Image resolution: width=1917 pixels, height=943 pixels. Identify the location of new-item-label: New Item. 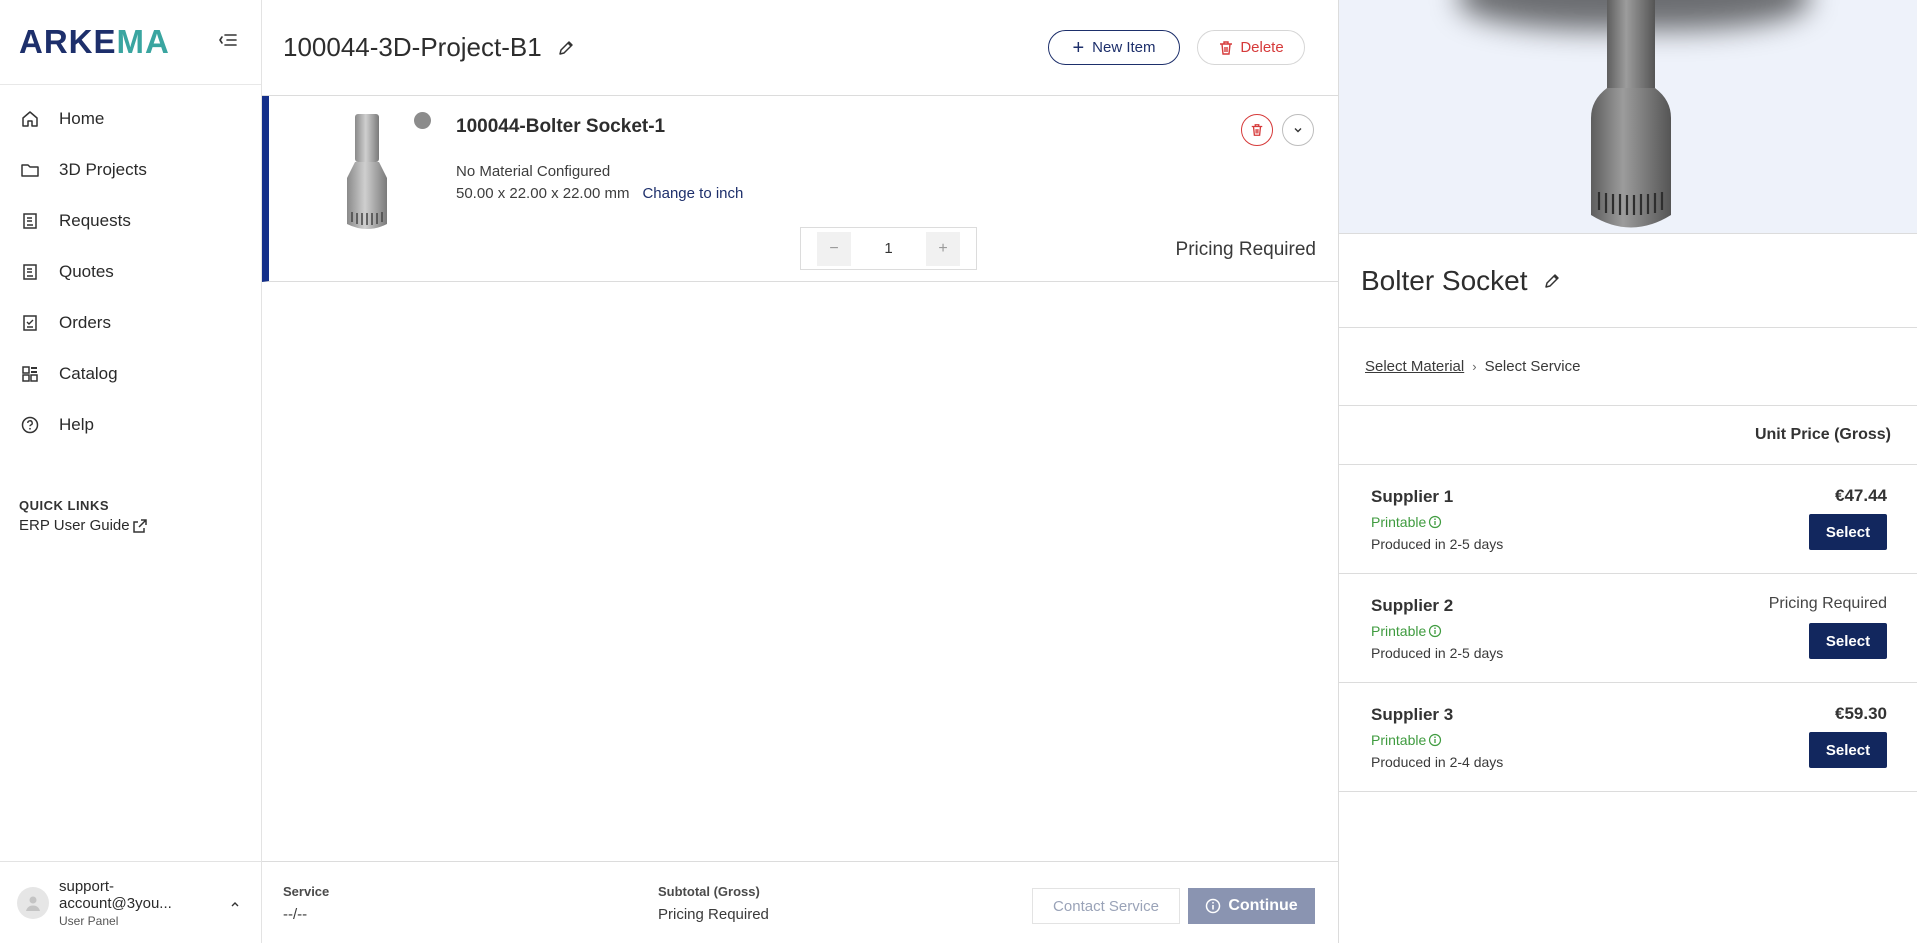
(1124, 47).